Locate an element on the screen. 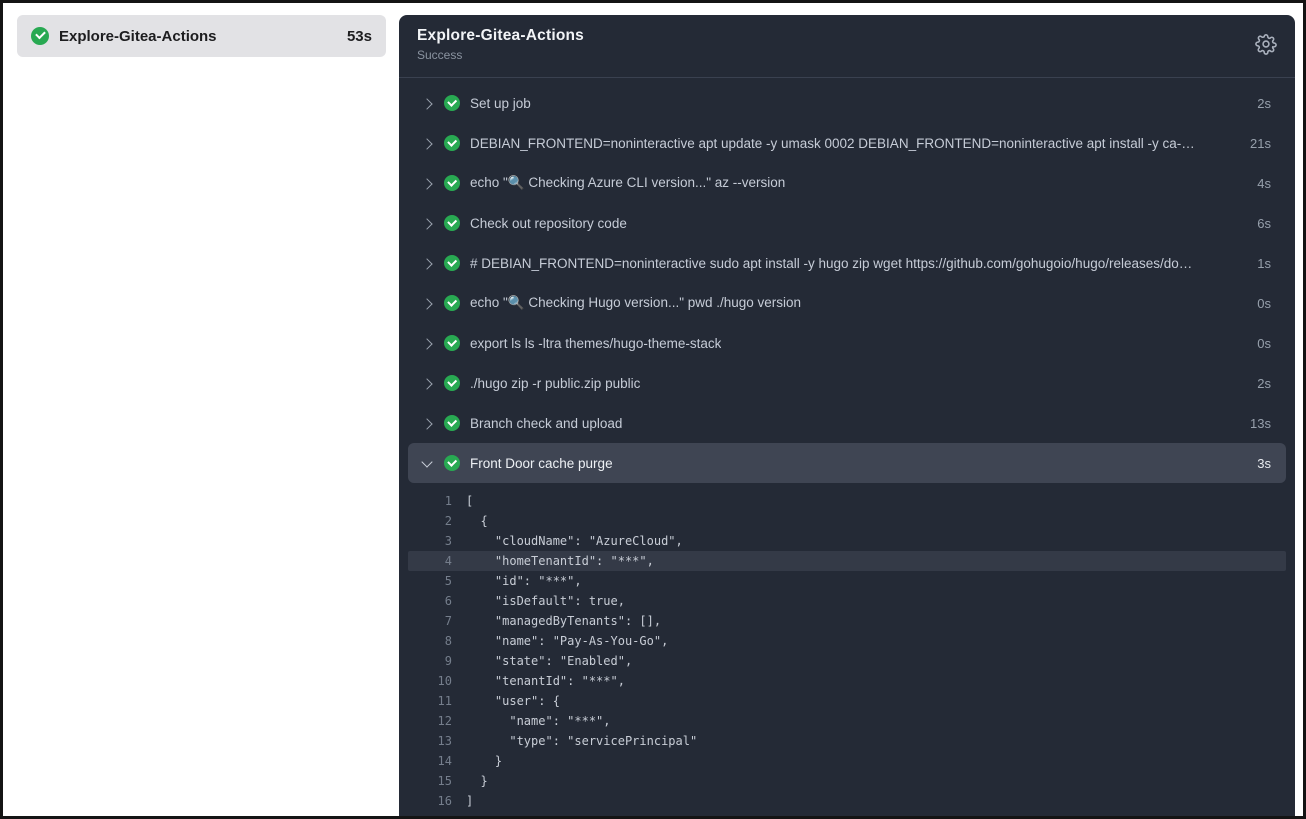 The image size is (1306, 819). log-line-number: 14 is located at coordinates (444, 761).